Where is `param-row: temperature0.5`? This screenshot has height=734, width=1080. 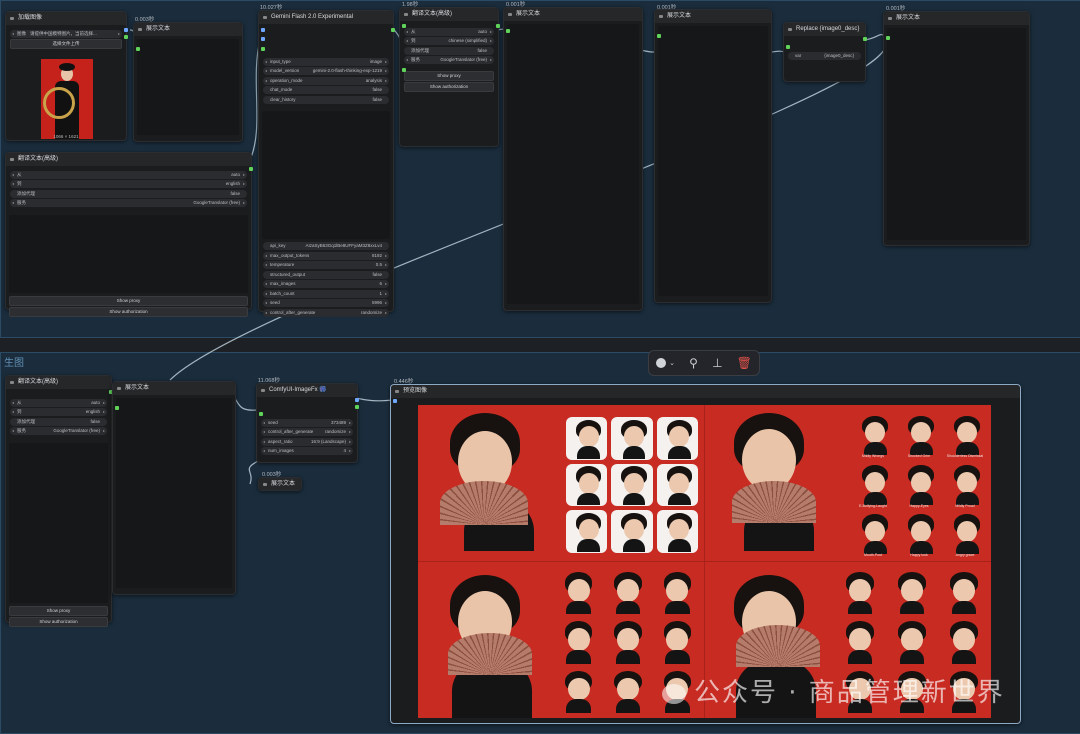
param-row: temperature0.5 is located at coordinates (326, 265).